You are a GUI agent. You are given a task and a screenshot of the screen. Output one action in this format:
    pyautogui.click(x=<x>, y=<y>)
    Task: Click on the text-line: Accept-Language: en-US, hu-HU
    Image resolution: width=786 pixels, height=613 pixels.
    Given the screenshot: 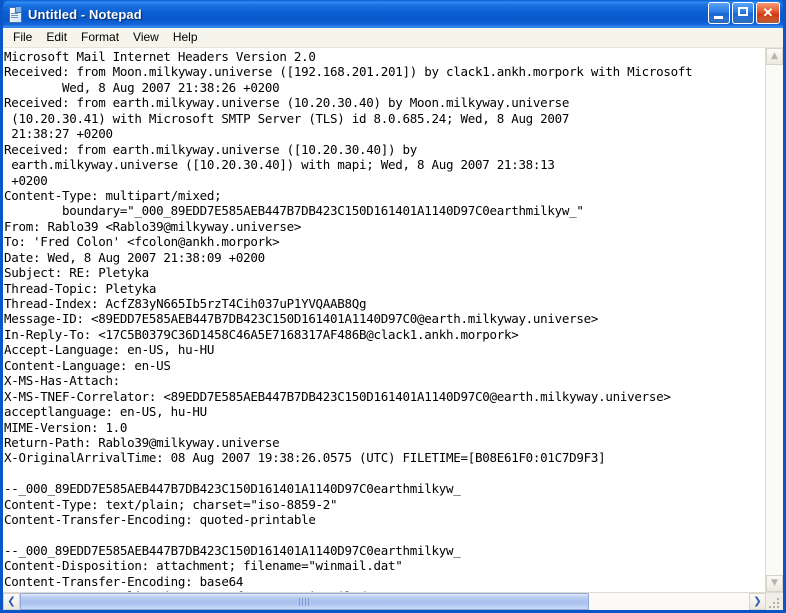 What is the action you would take?
    pyautogui.click(x=109, y=350)
    